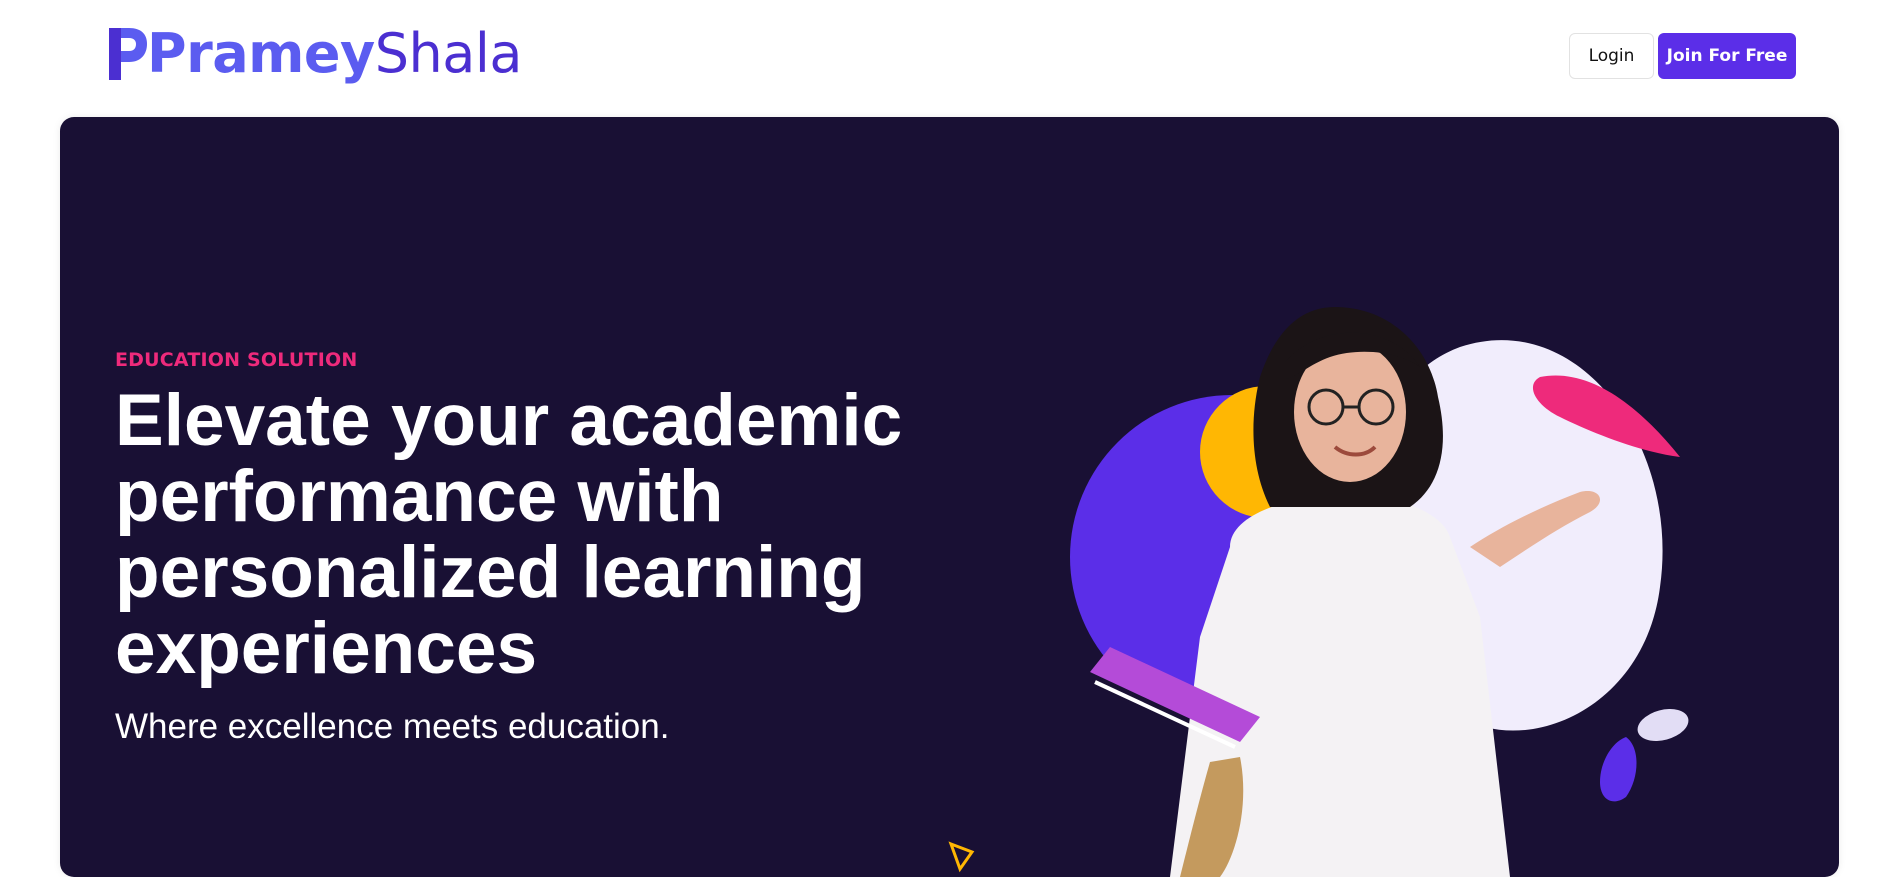 The image size is (1892, 877). I want to click on purple-drop-shape, so click(1618, 769).